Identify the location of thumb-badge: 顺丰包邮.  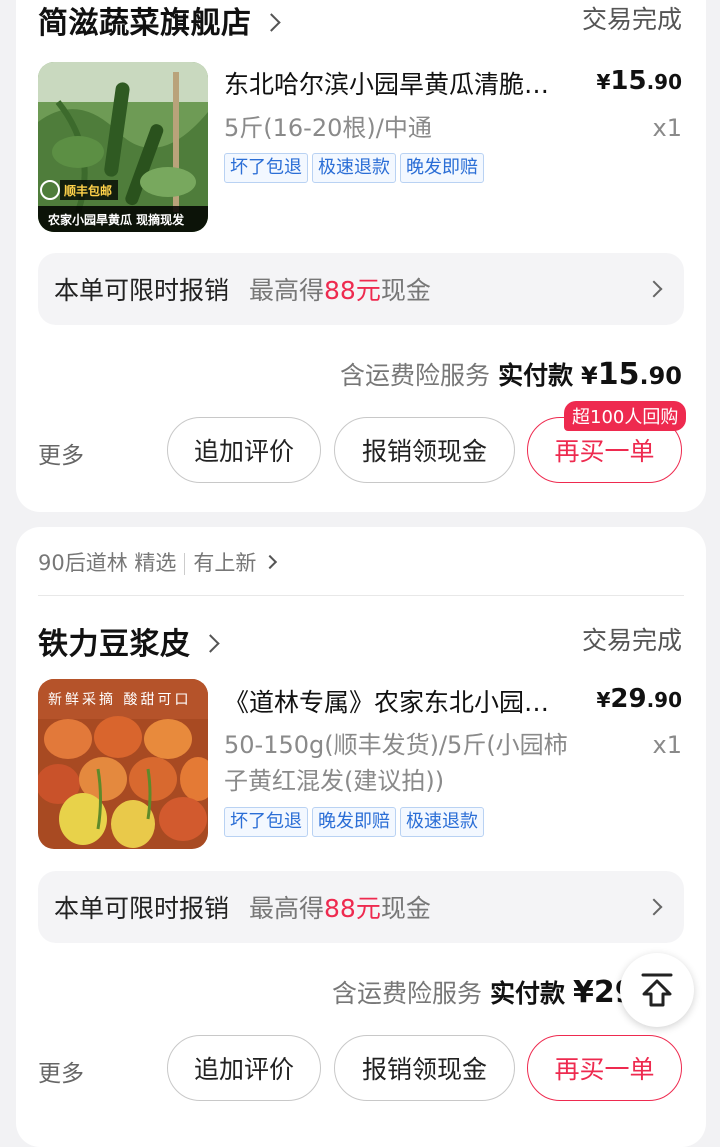
(88, 191).